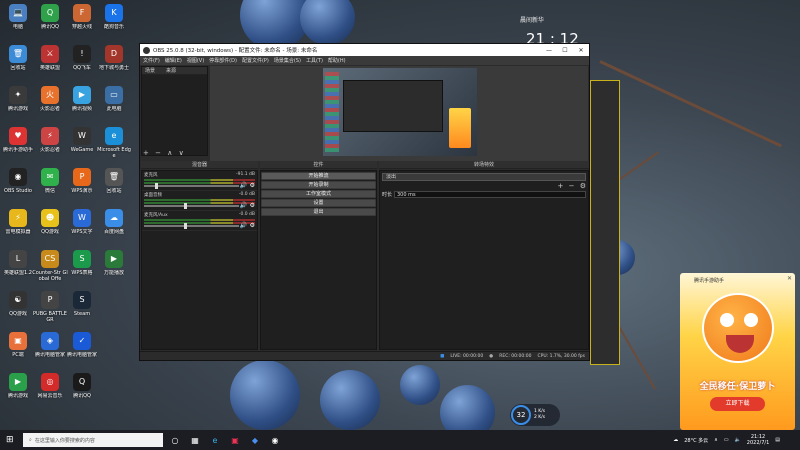  I want to click on desktop-icon: ♥ 腾讯手游助手, so click(18, 143).